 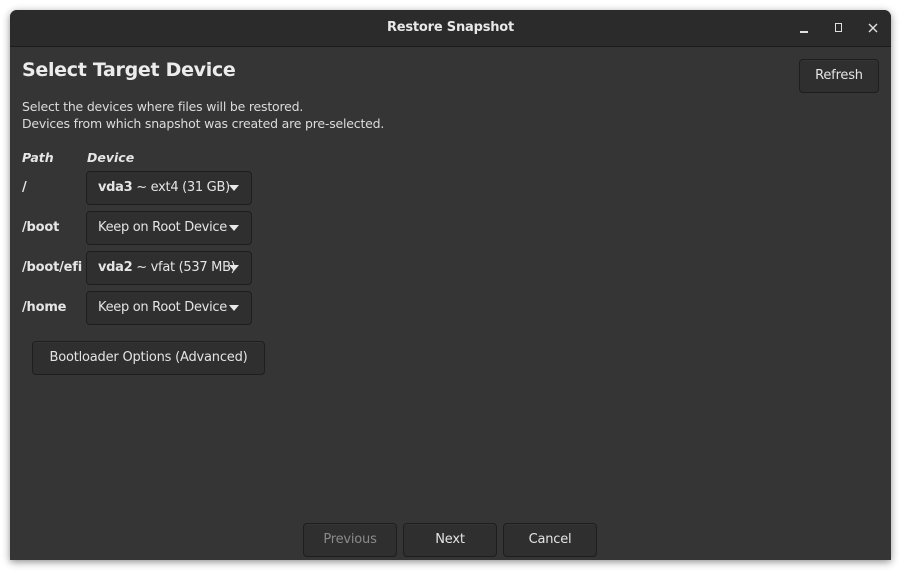 What do you see at coordinates (44, 307) in the screenshot?
I see `path-label: /home` at bounding box center [44, 307].